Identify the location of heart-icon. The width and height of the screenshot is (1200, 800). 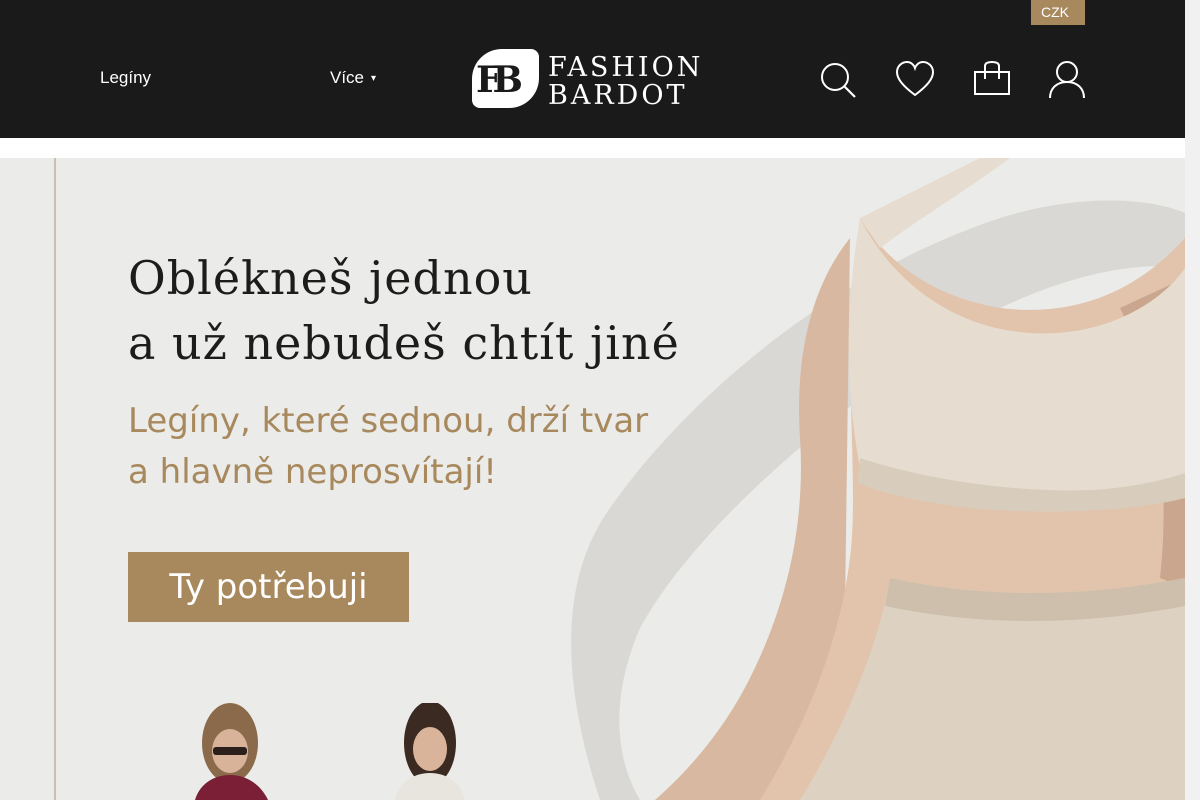
(915, 80).